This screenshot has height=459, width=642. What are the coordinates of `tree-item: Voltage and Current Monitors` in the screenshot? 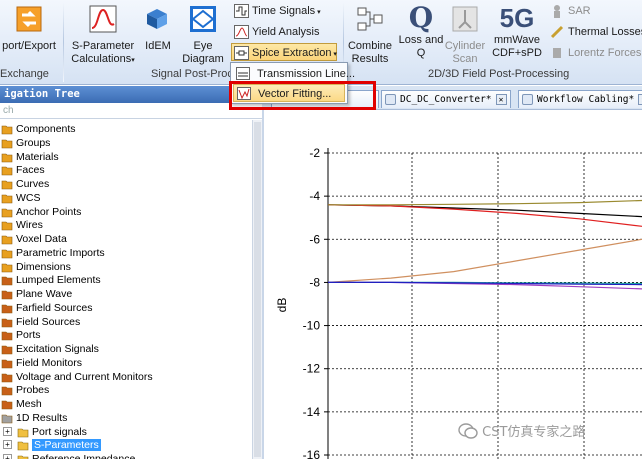 It's located at (76, 377).